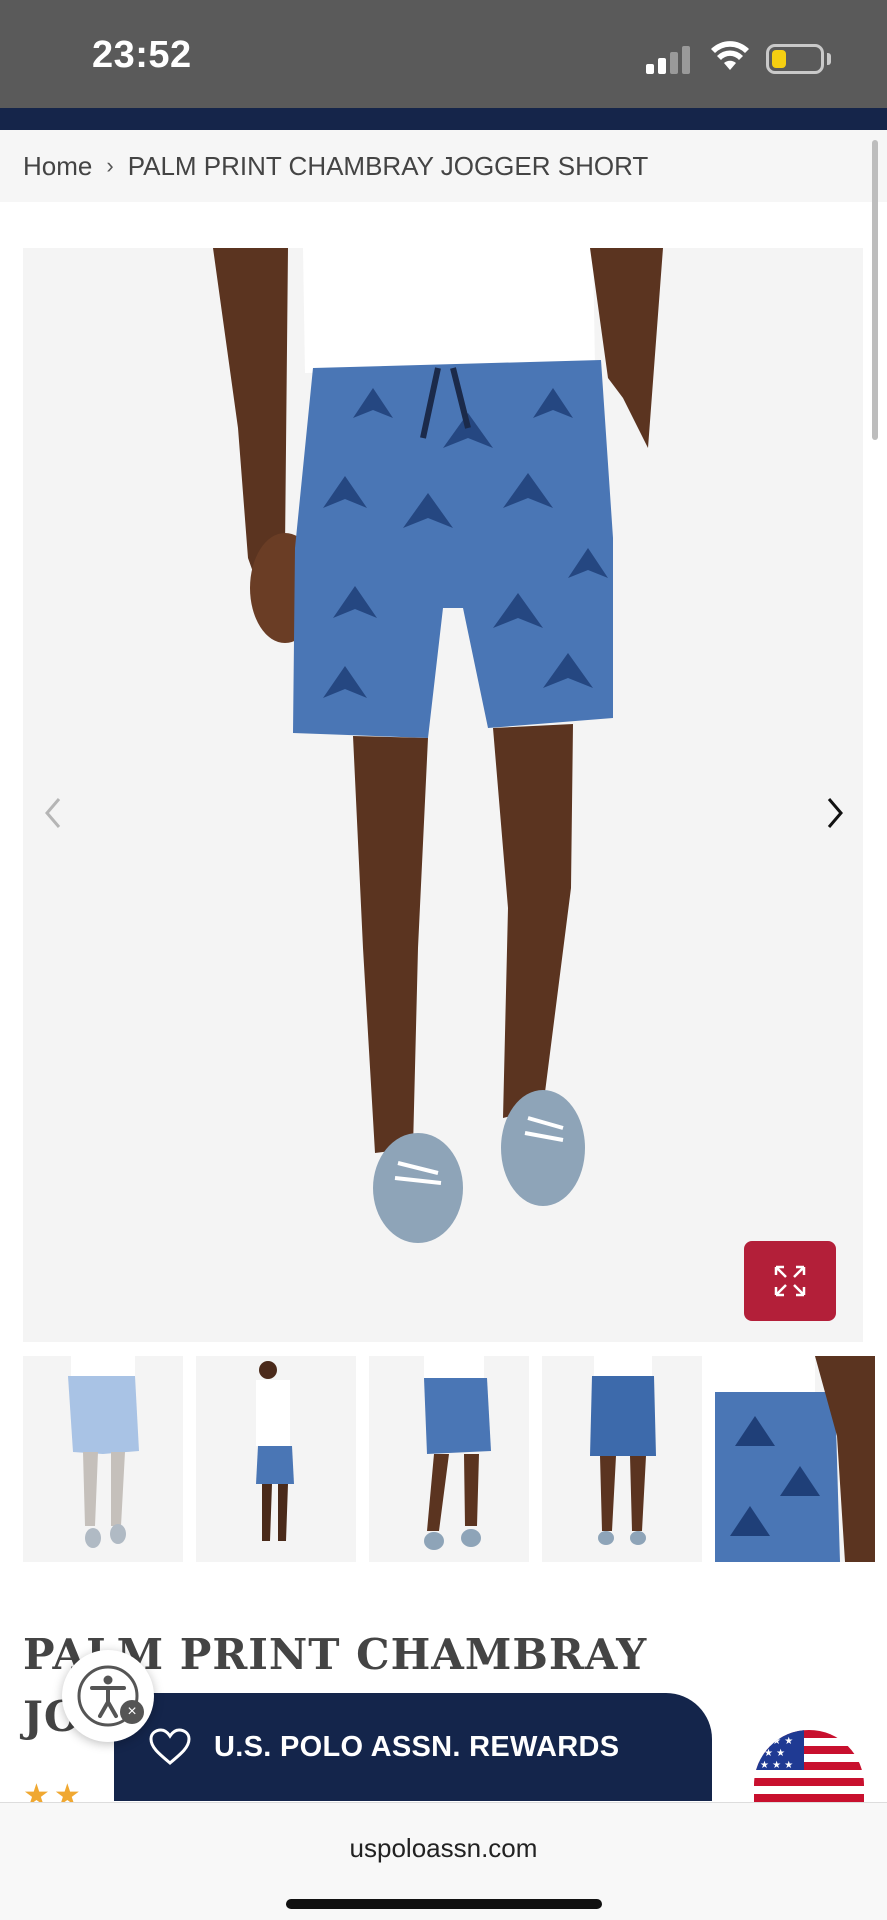 The height and width of the screenshot is (1920, 887). I want to click on close-icon: ×, so click(132, 1712).